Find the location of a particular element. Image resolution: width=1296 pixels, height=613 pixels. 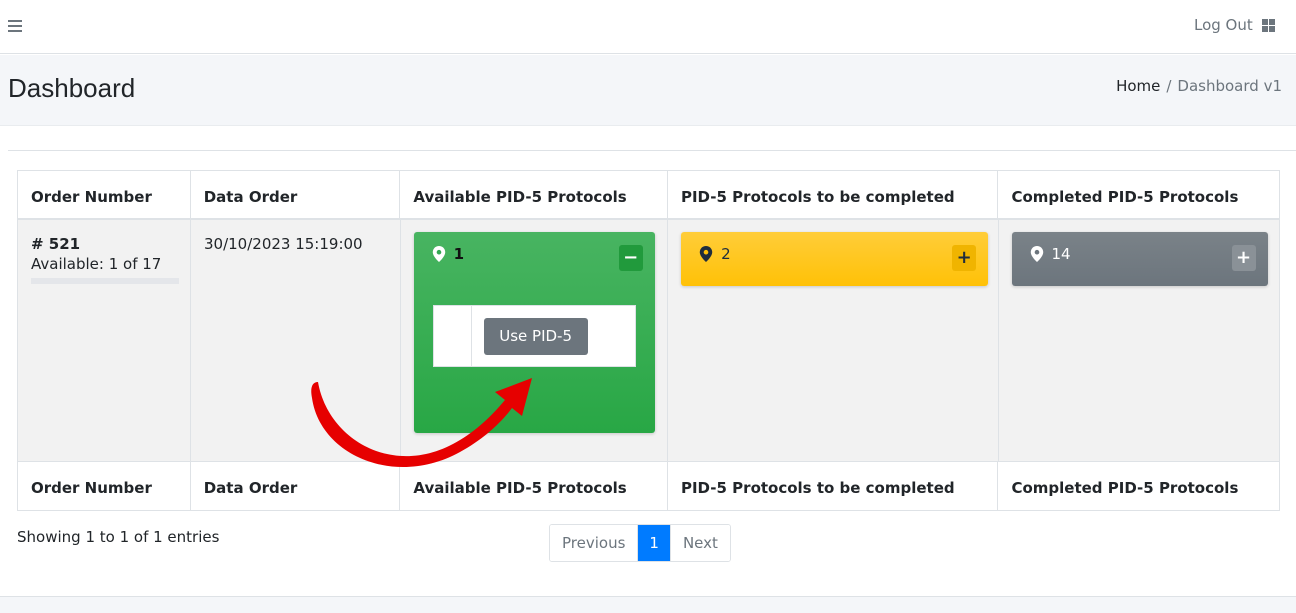

completed-count: 14 is located at coordinates (1061, 254).